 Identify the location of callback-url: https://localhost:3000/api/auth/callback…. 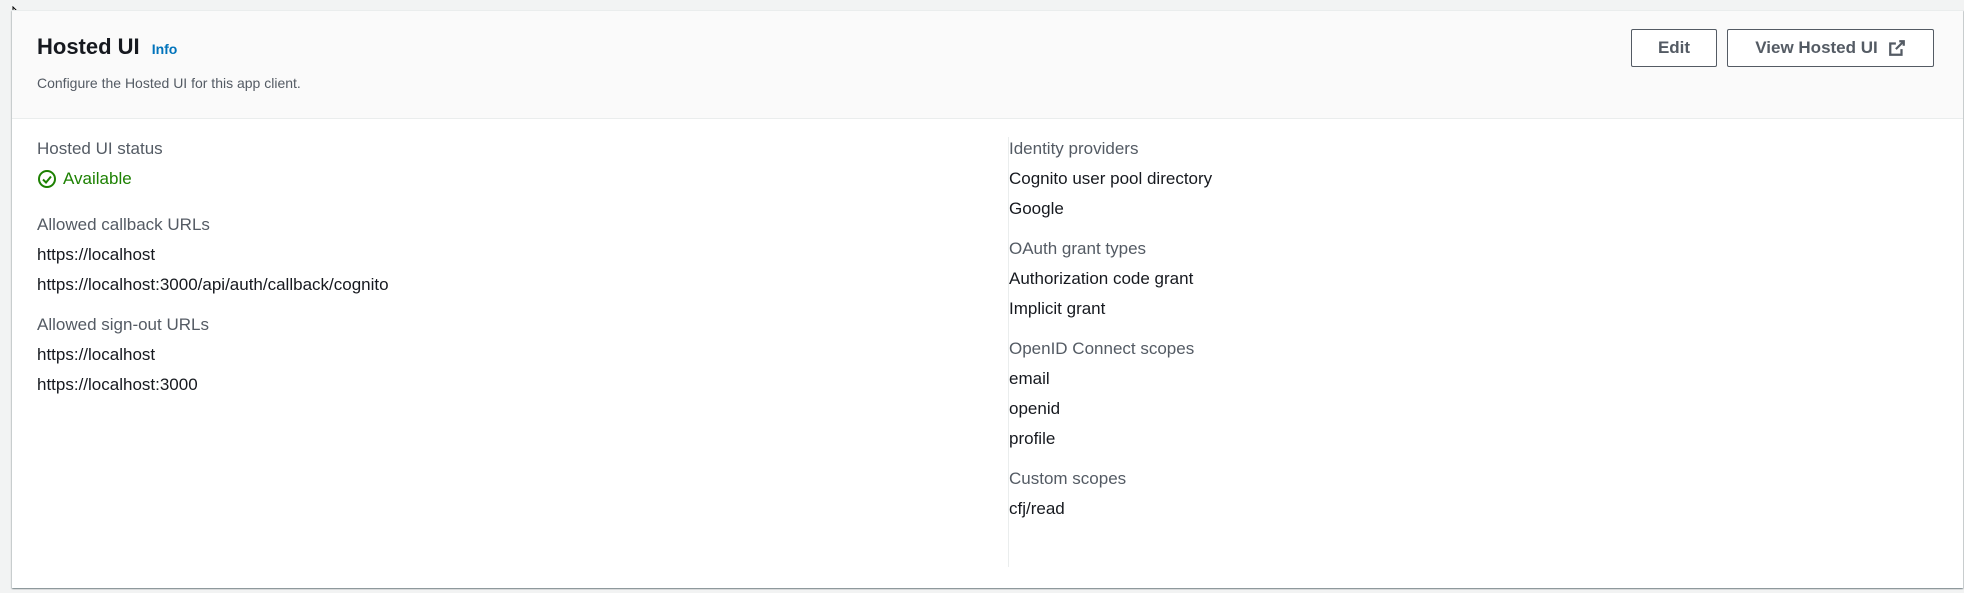
(213, 284).